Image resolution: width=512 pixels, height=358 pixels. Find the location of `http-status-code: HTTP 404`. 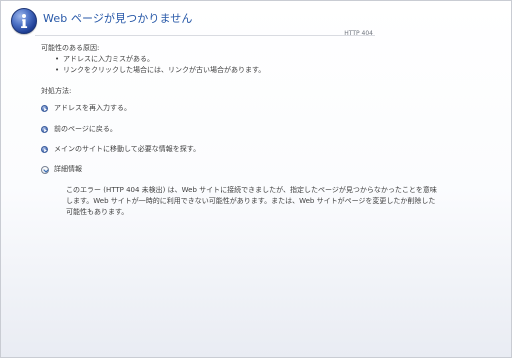

http-status-code: HTTP 404 is located at coordinates (358, 33).